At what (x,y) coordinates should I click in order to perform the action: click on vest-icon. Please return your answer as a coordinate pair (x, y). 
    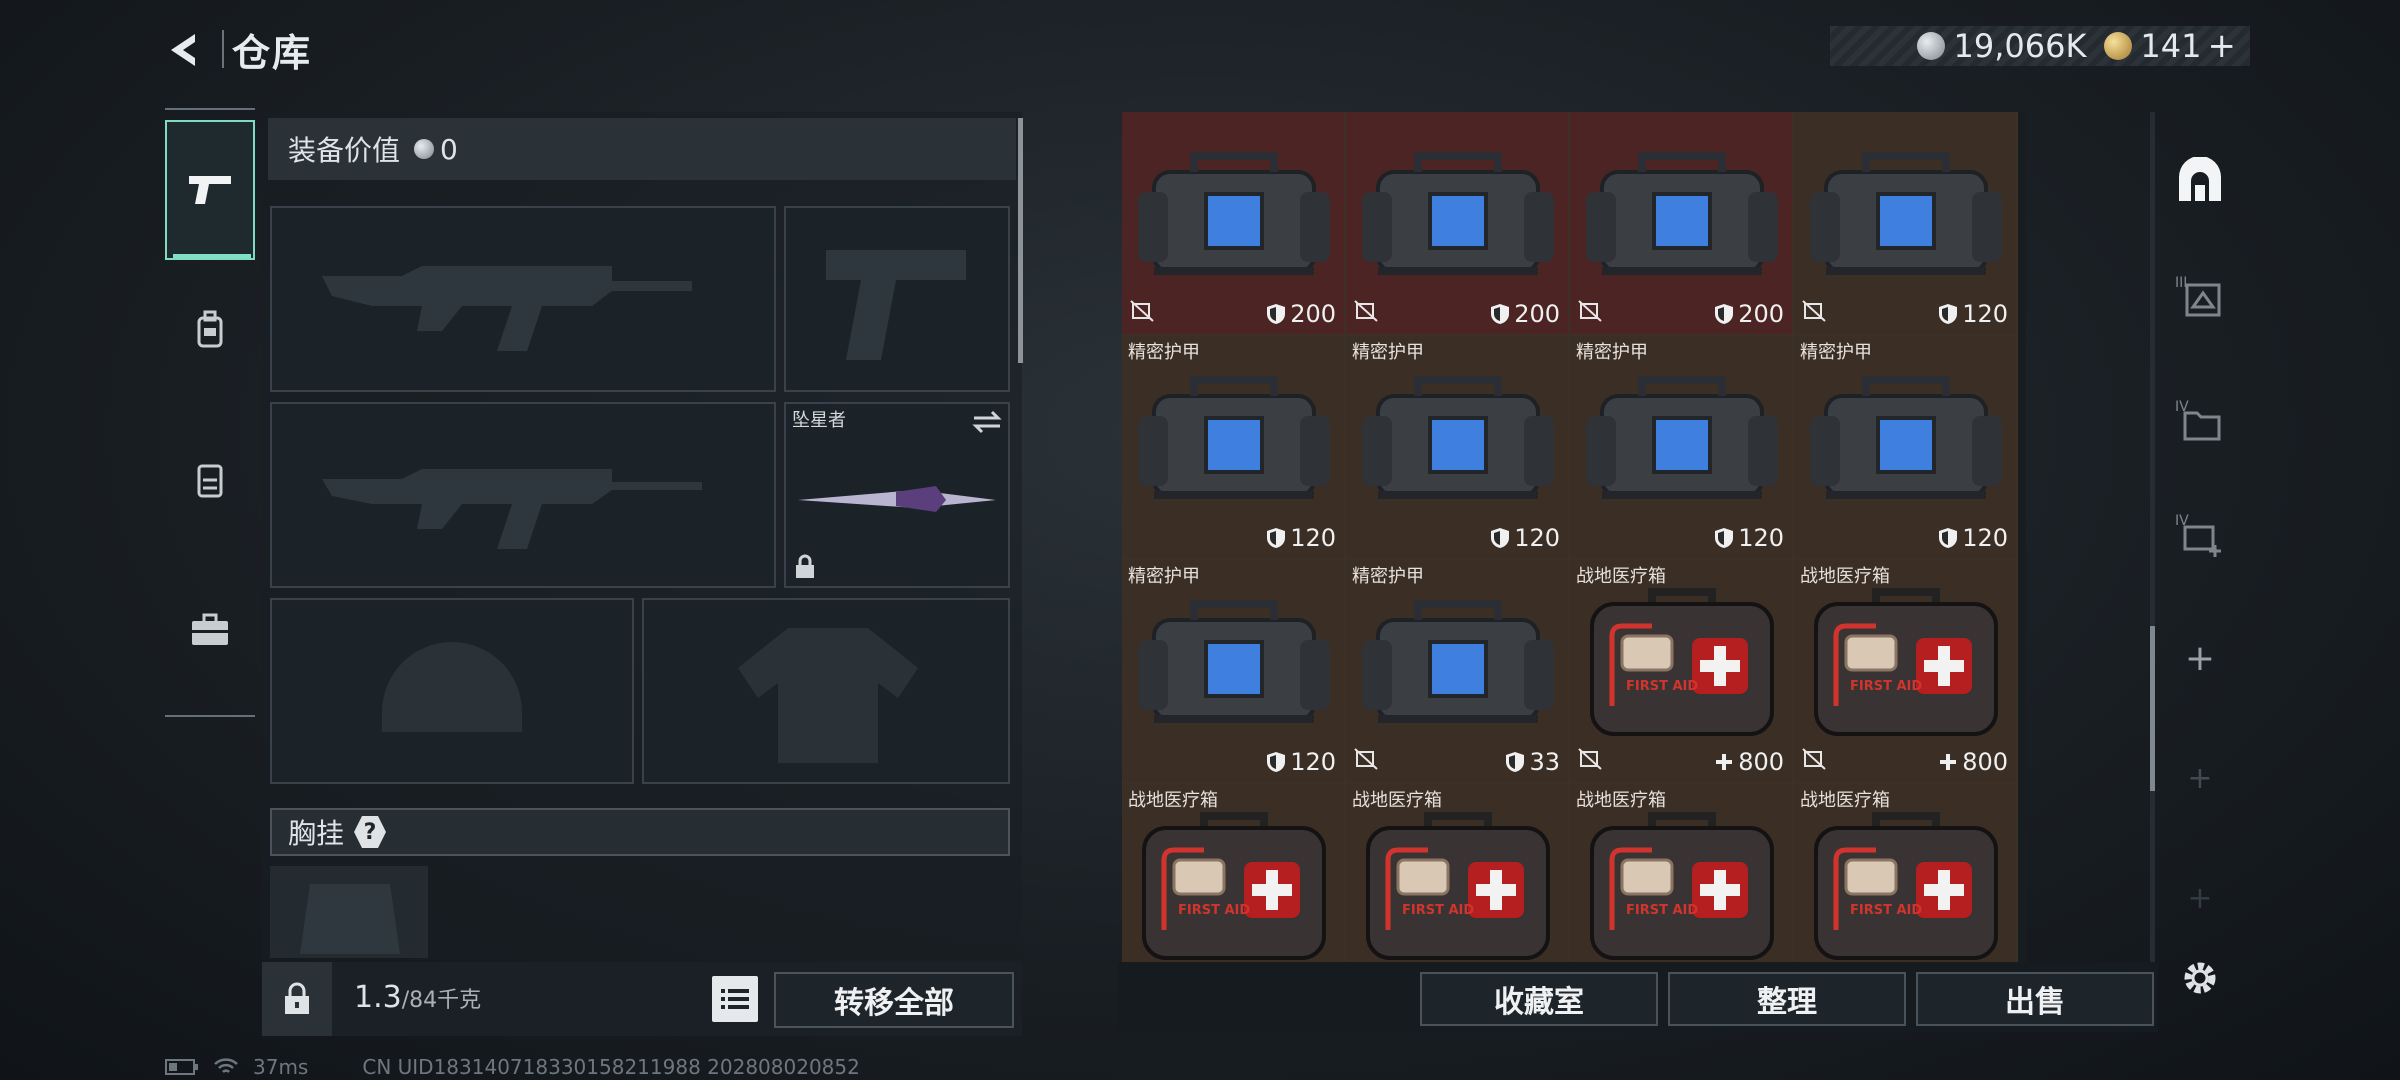
    Looking at the image, I should click on (210, 481).